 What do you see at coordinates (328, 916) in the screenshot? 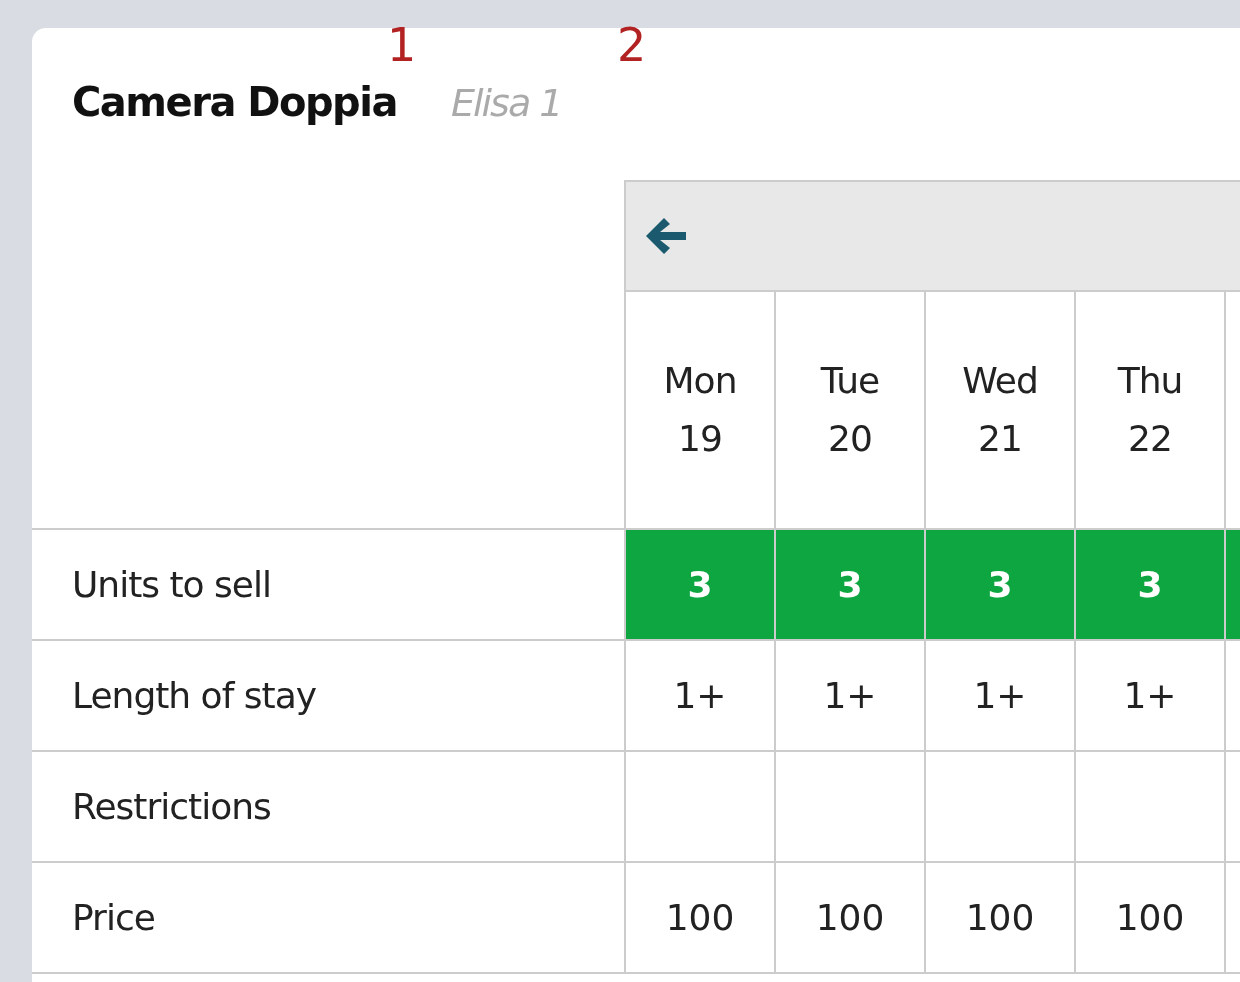
I see `row-label: Price` at bounding box center [328, 916].